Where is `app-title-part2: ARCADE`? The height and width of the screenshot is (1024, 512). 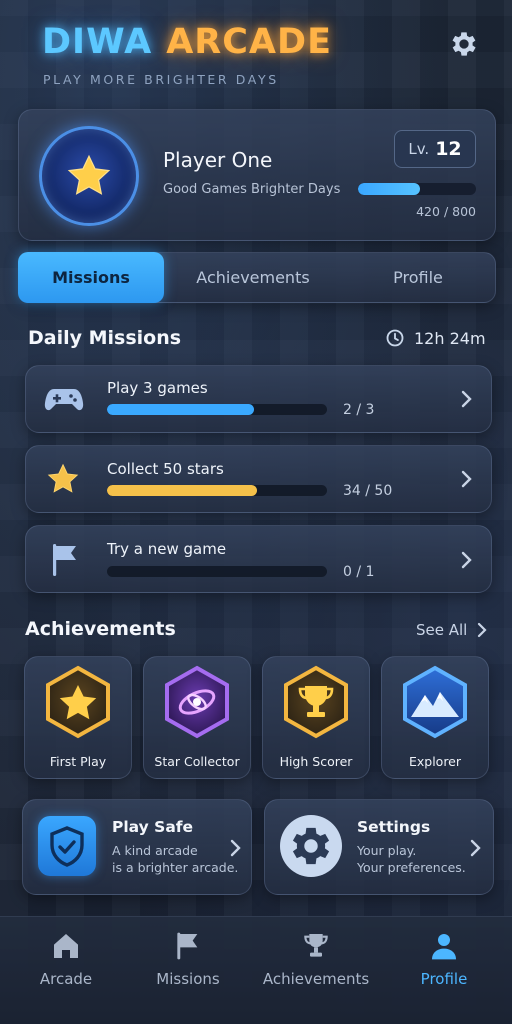
app-title-part2: ARCADE is located at coordinates (249, 42).